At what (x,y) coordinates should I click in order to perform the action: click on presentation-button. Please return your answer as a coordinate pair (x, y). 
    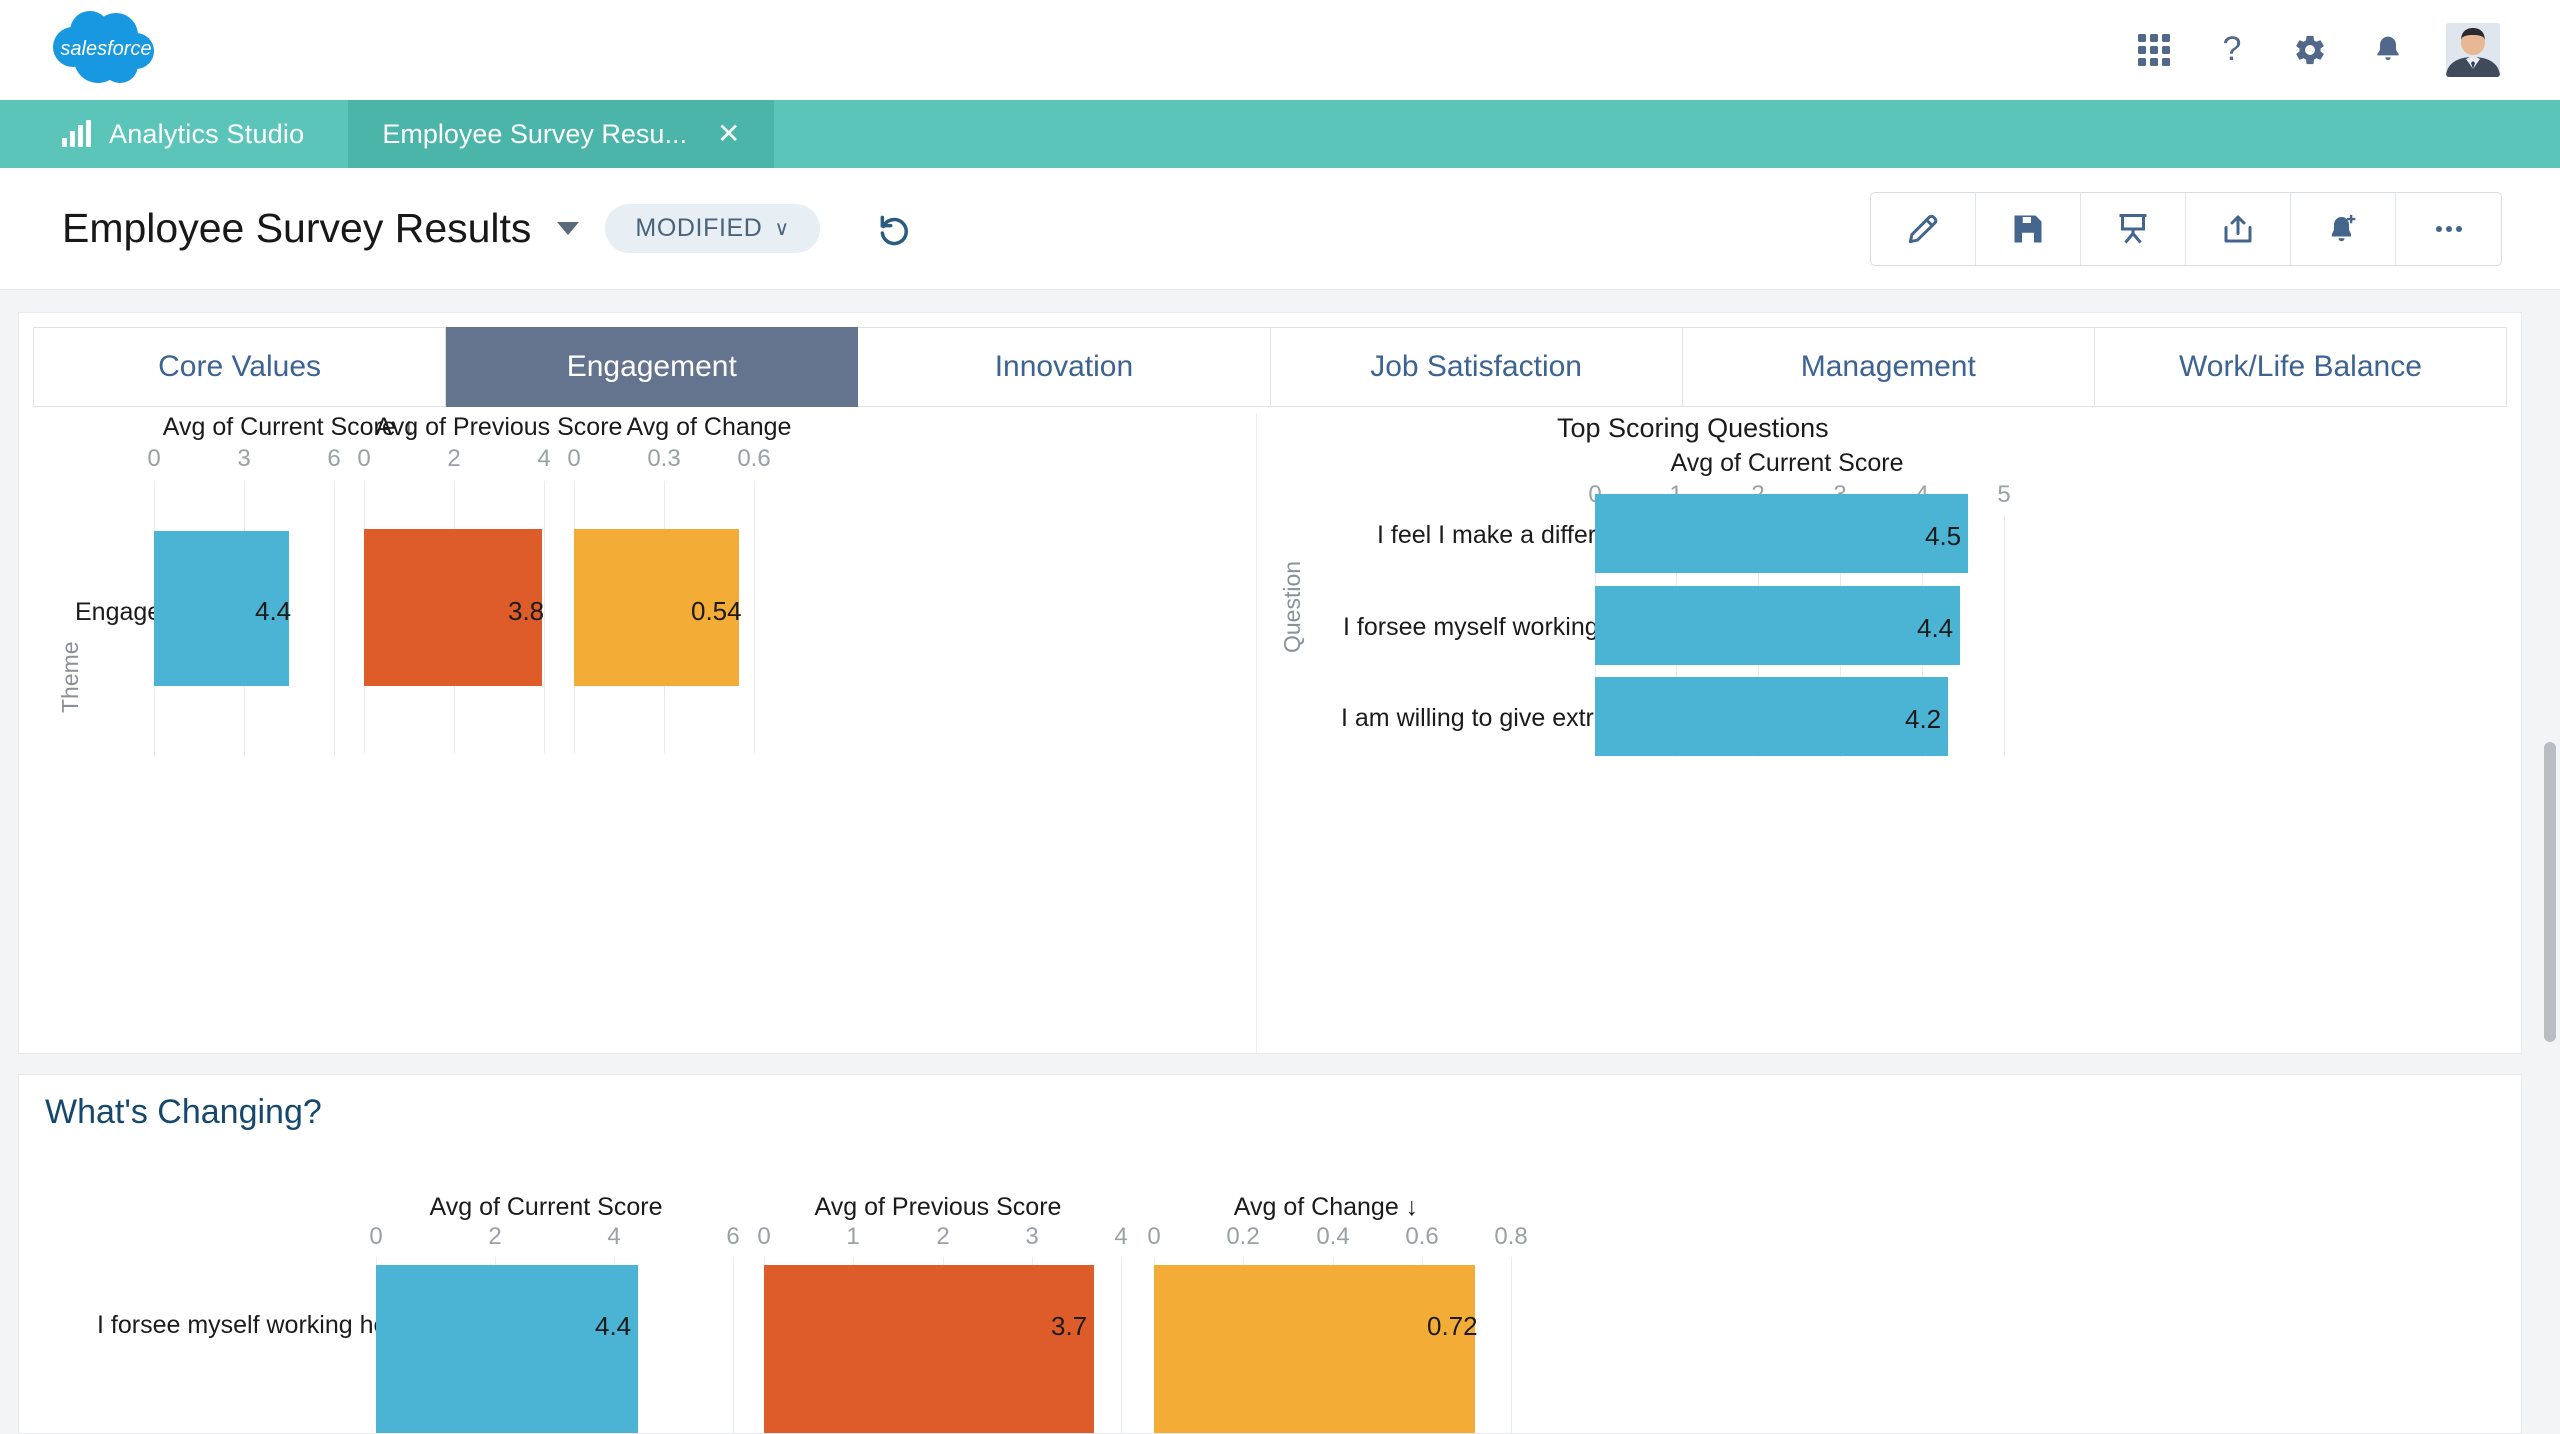
    Looking at the image, I should click on (2133, 228).